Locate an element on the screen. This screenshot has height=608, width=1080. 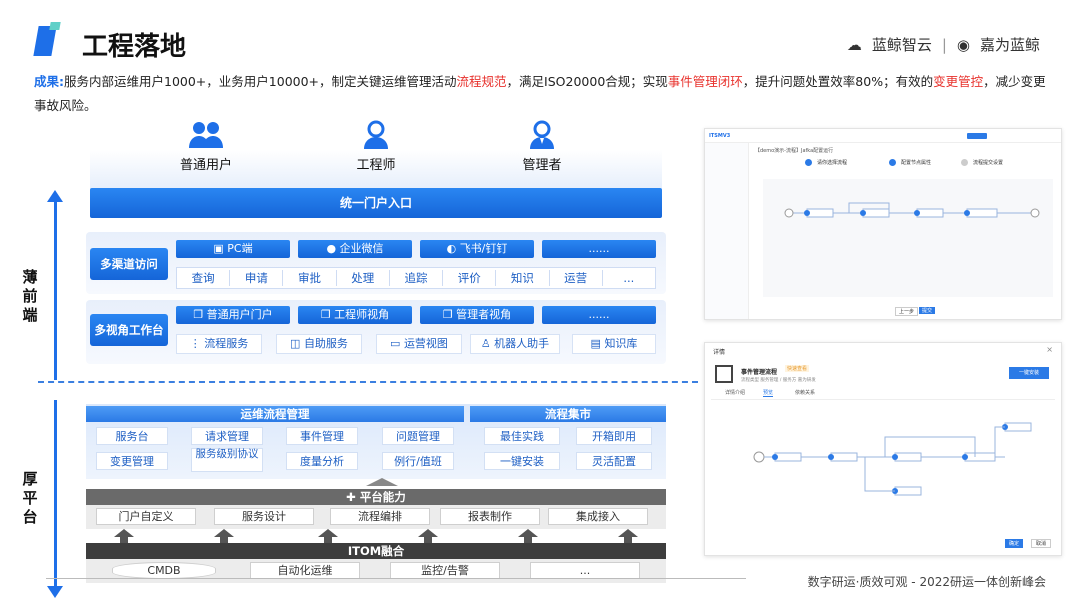
itom-title: ITOM融合 is located at coordinates (376, 551).